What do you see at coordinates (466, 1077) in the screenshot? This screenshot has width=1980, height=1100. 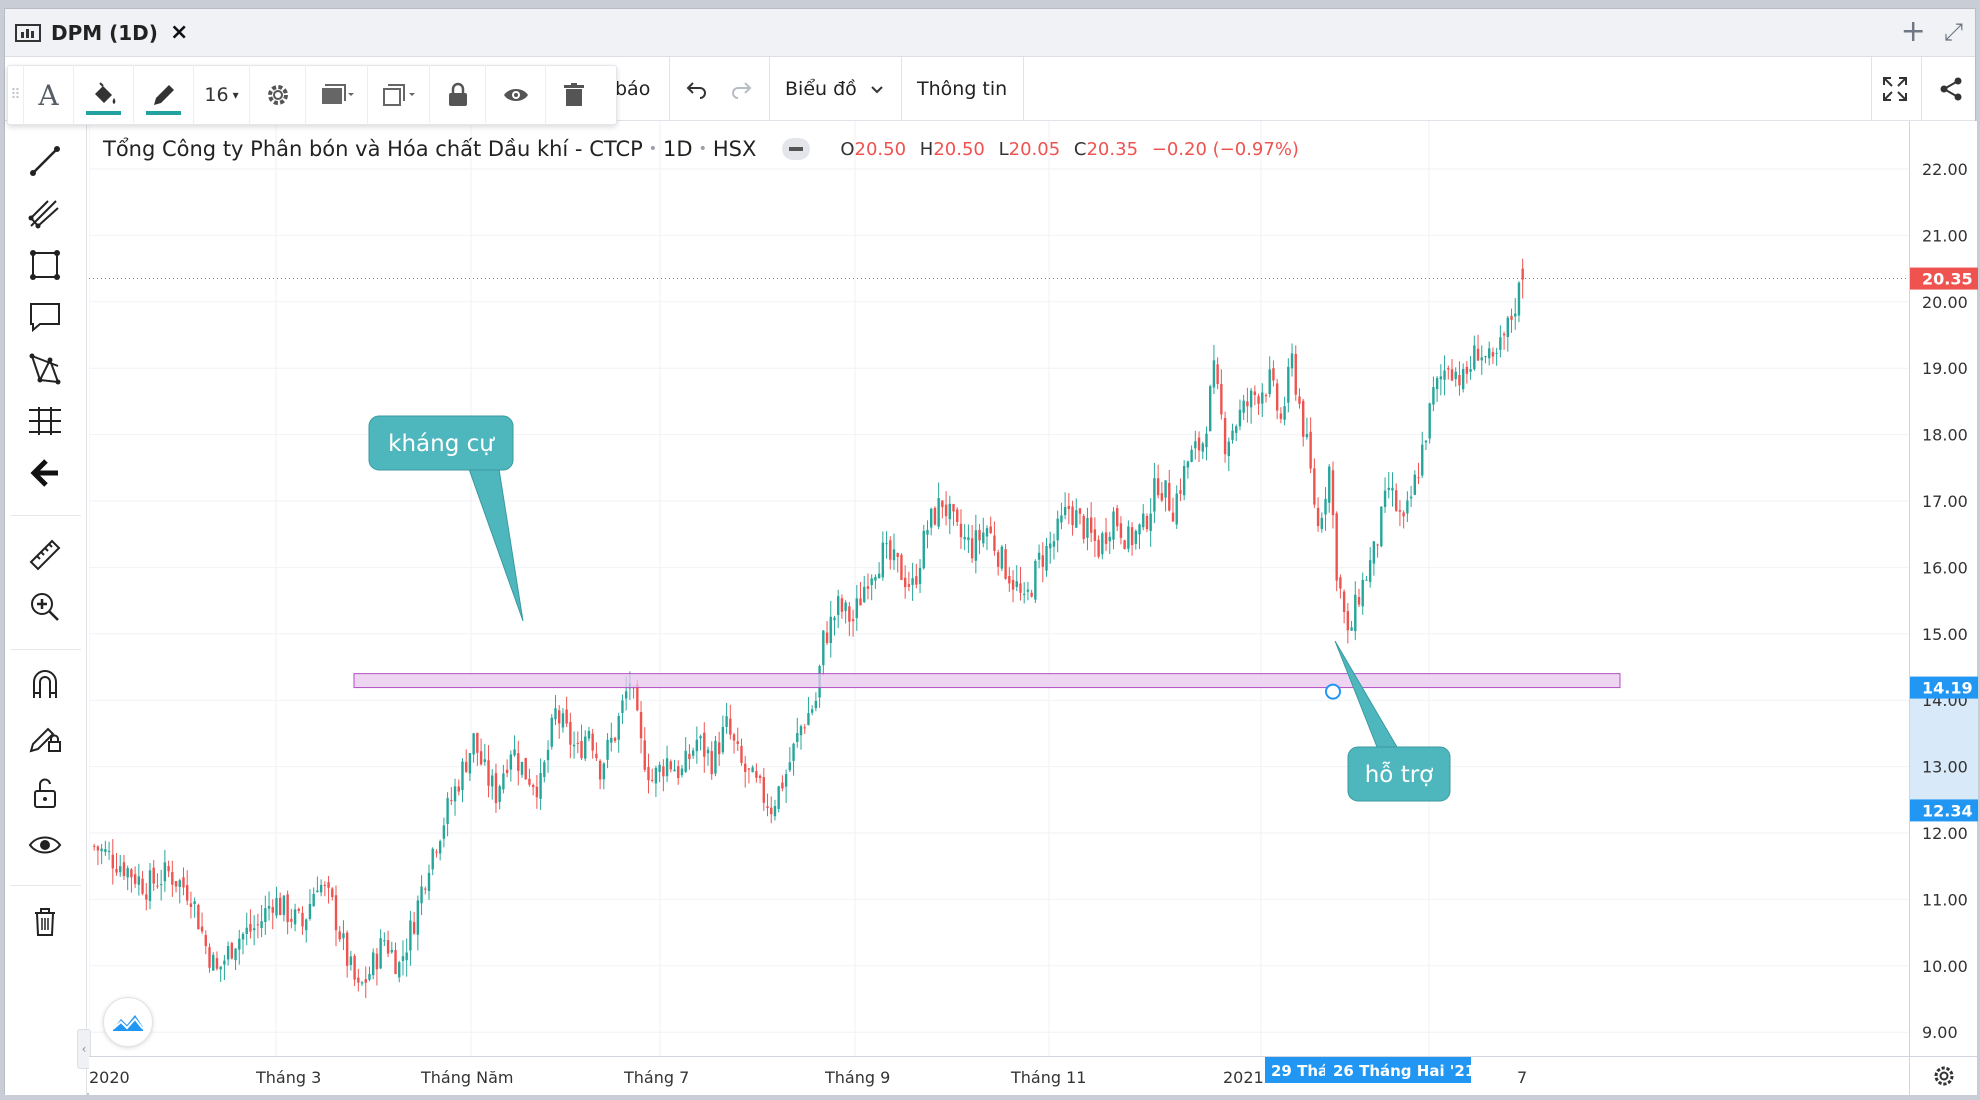 I see `time-tick: Tháng Năm` at bounding box center [466, 1077].